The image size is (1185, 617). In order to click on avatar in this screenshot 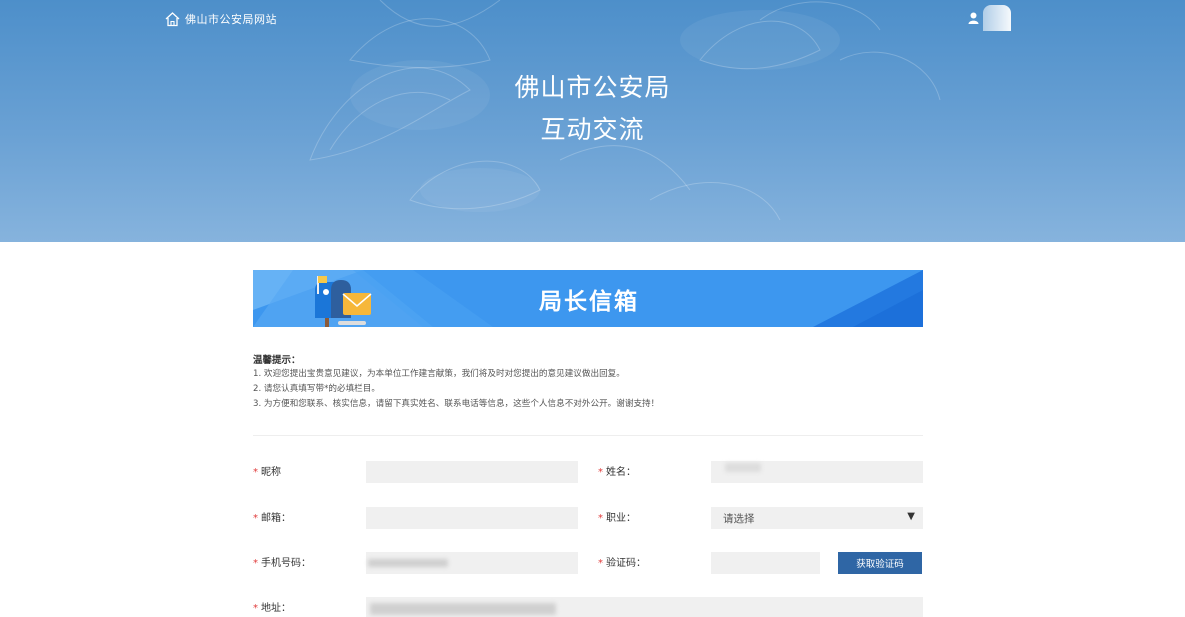, I will do `click(997, 18)`.